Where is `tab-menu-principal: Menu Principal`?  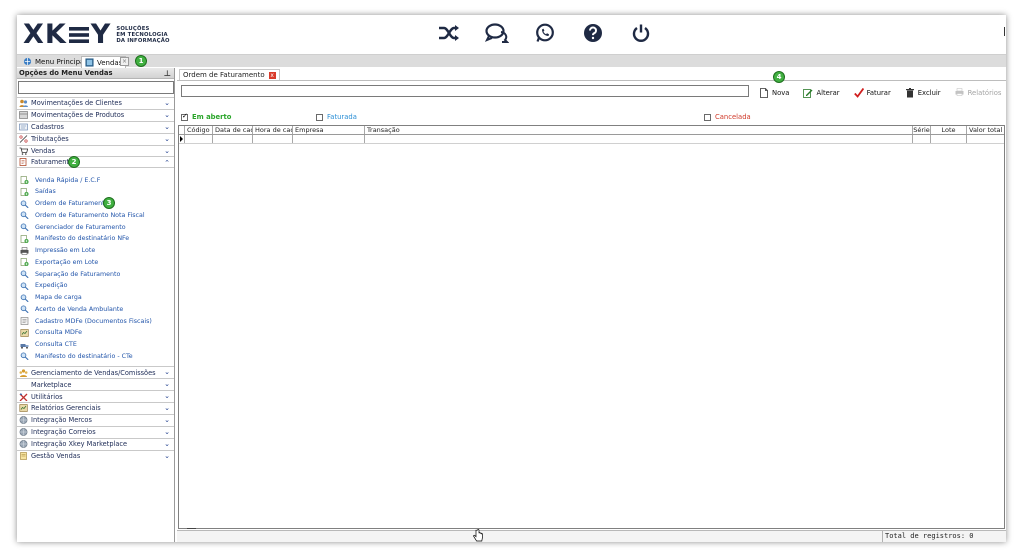 tab-menu-principal: Menu Principal is located at coordinates (54, 61).